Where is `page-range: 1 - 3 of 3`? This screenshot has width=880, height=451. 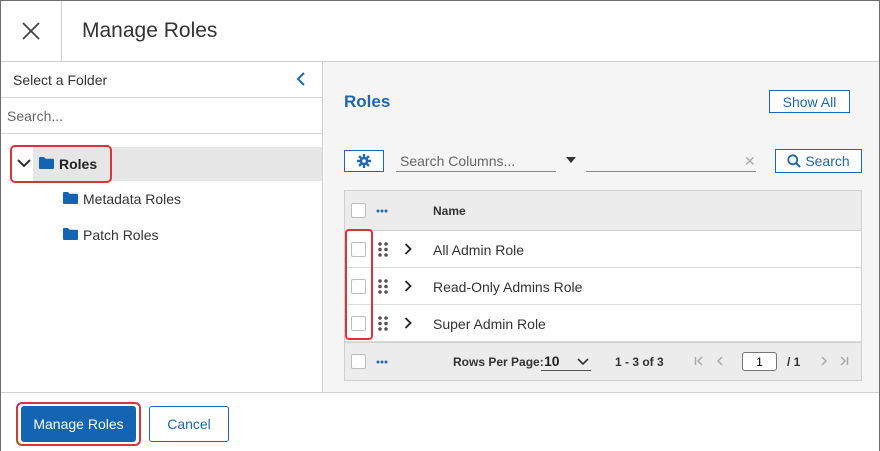
page-range: 1 - 3 of 3 is located at coordinates (639, 362).